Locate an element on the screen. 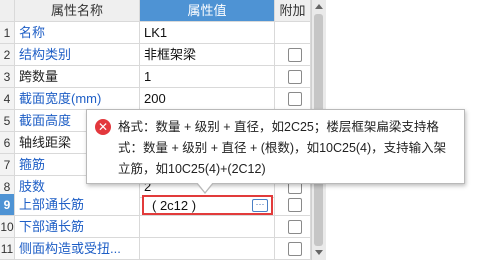 This screenshot has height=260, width=487. header-row: 属性名称 属性值 附加 is located at coordinates (155, 11).